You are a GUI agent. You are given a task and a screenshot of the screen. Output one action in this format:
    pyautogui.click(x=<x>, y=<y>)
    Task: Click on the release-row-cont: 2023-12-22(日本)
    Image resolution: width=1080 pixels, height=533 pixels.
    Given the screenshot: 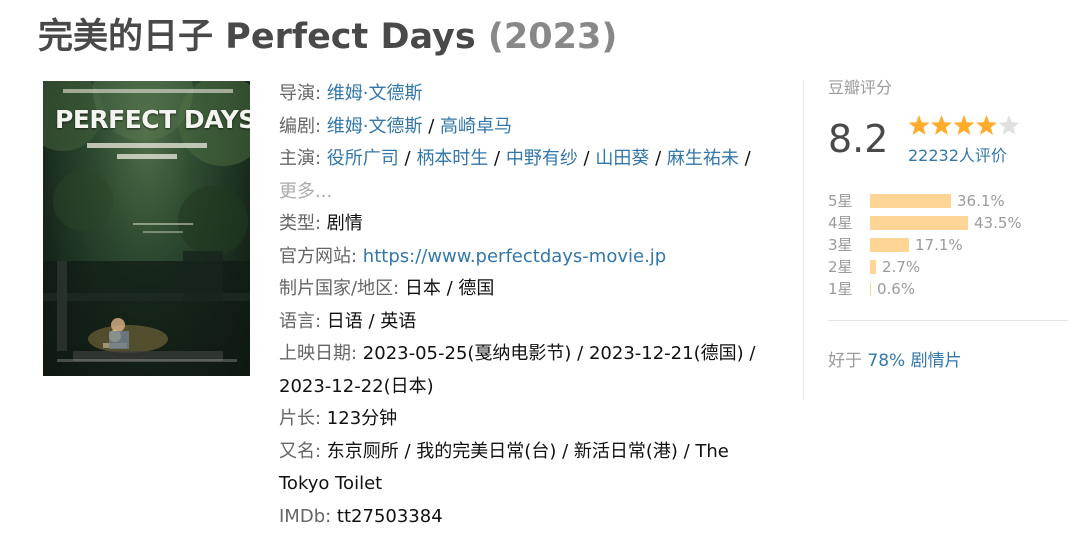 What is the action you would take?
    pyautogui.click(x=534, y=387)
    